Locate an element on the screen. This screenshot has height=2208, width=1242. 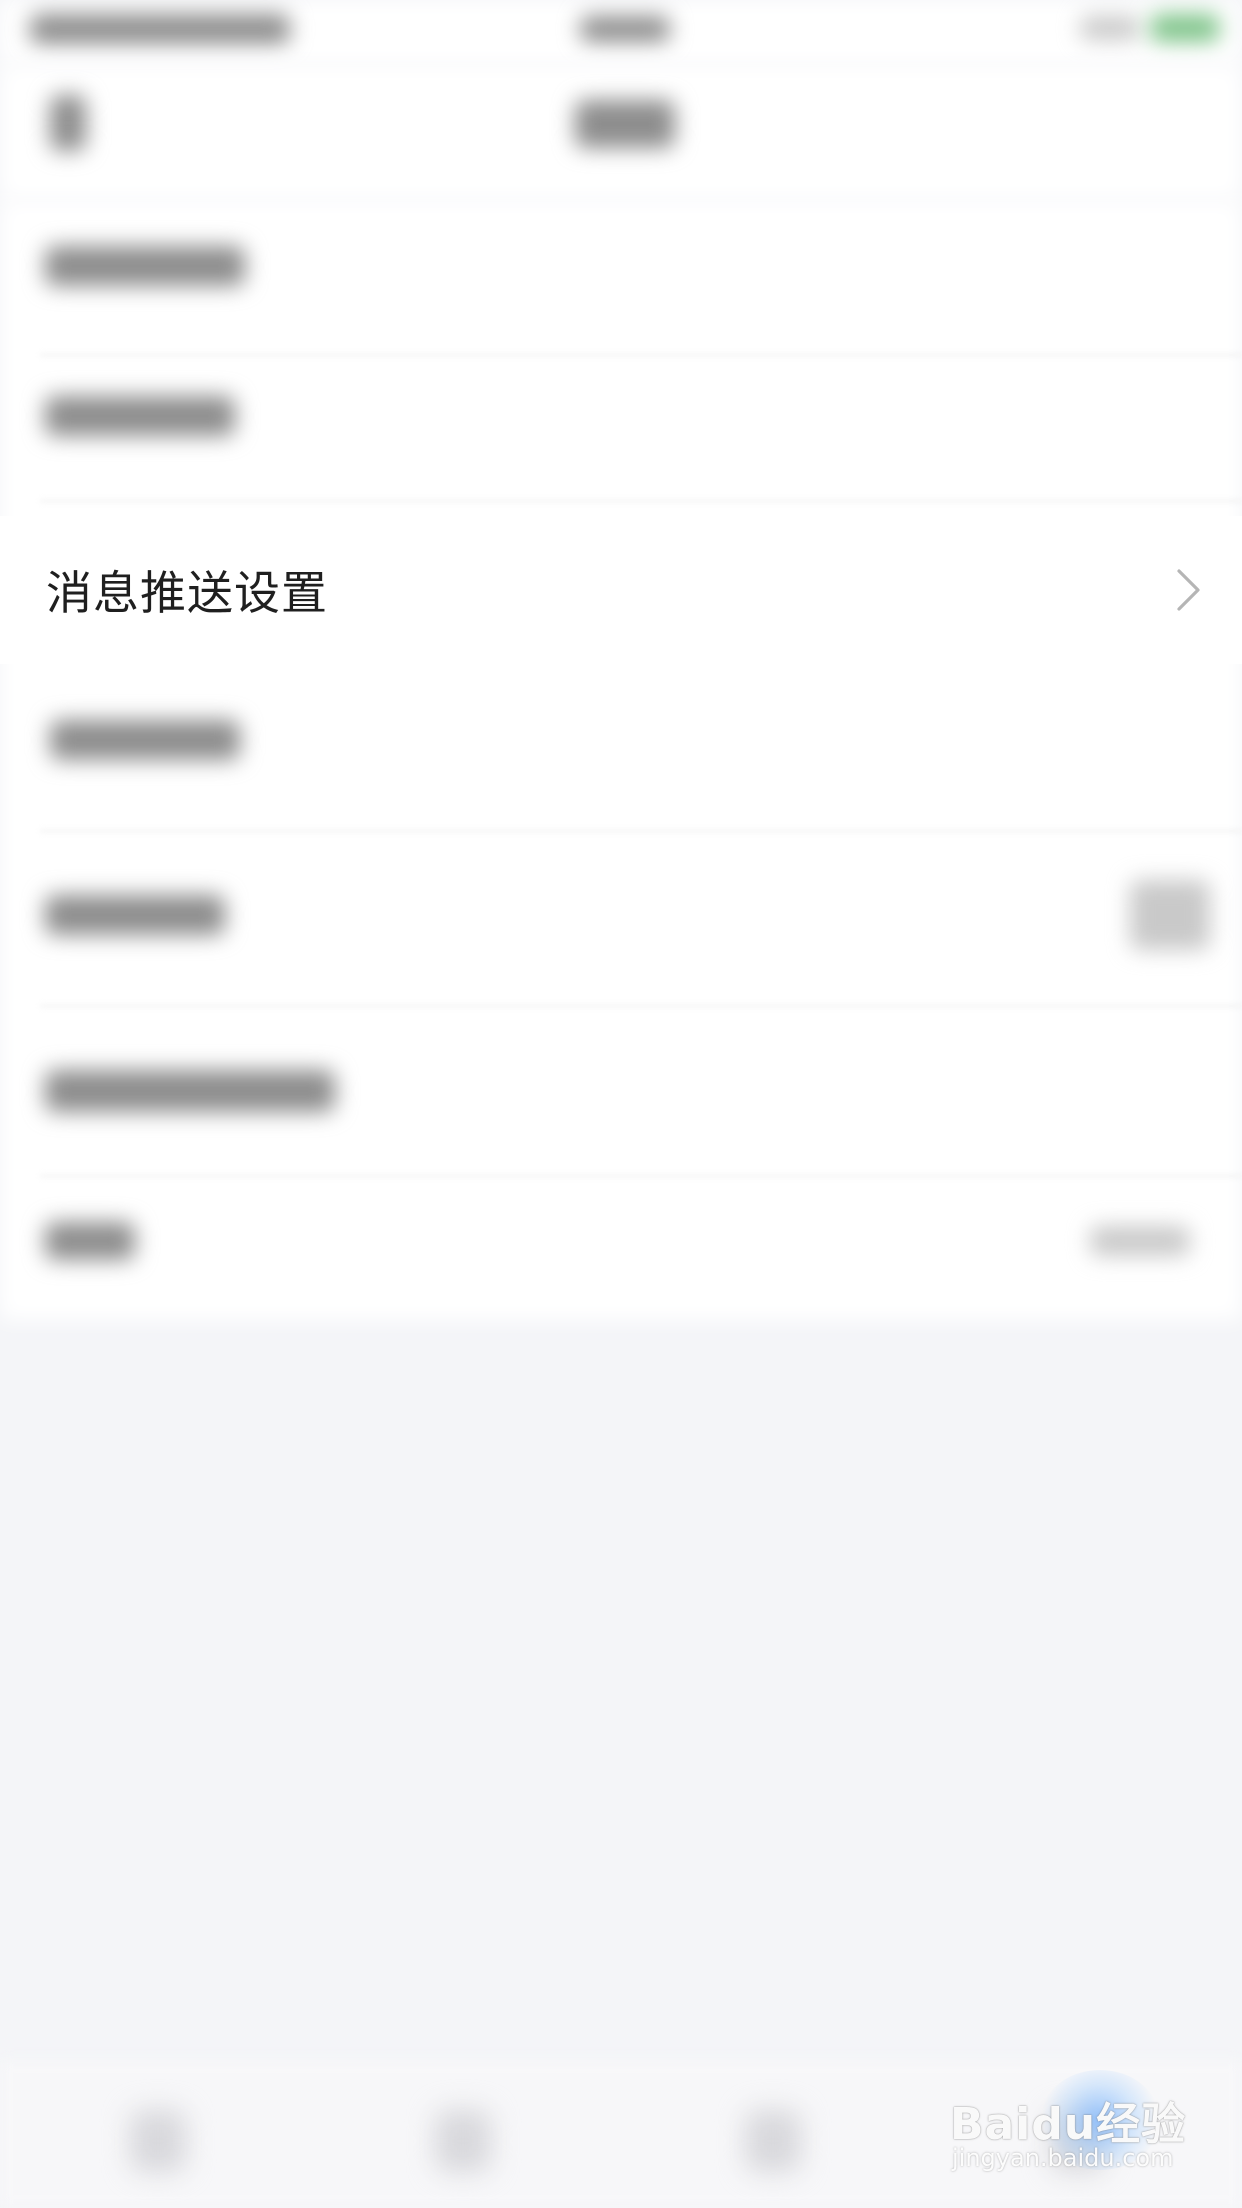
nav-title-blurred is located at coordinates (625, 124).